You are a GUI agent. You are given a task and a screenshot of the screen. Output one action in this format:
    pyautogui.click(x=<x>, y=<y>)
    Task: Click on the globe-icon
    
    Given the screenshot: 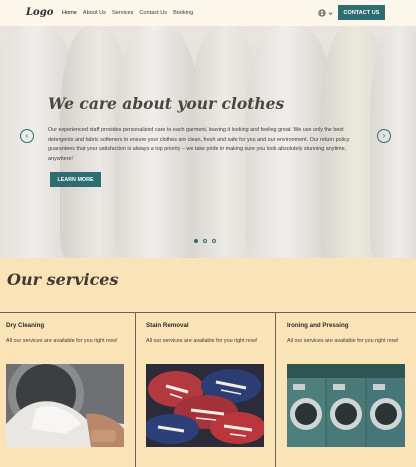 What is the action you would take?
    pyautogui.click(x=322, y=13)
    